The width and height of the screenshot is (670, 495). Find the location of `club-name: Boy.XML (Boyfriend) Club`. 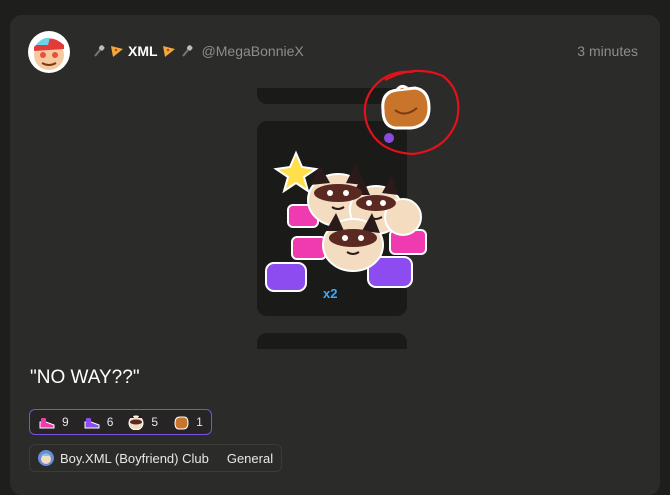

club-name: Boy.XML (Boyfriend) Club is located at coordinates (134, 458).